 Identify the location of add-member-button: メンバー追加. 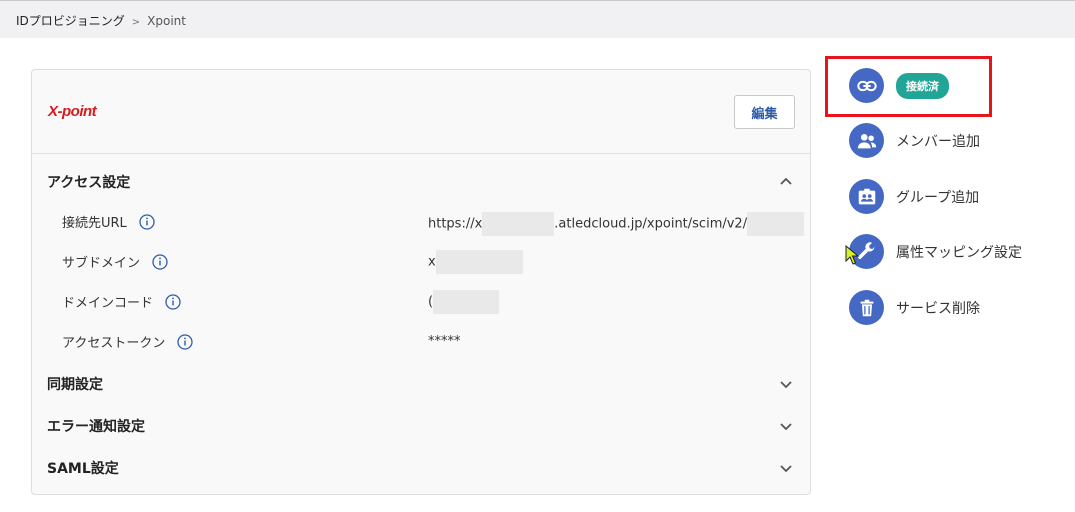
(914, 140).